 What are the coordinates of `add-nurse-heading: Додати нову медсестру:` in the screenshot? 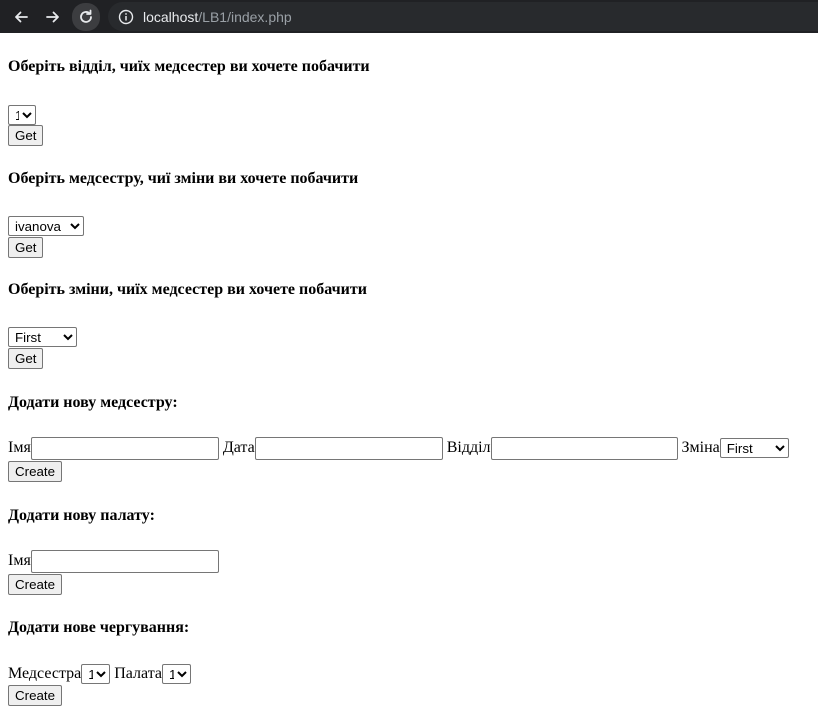 It's located at (93, 402).